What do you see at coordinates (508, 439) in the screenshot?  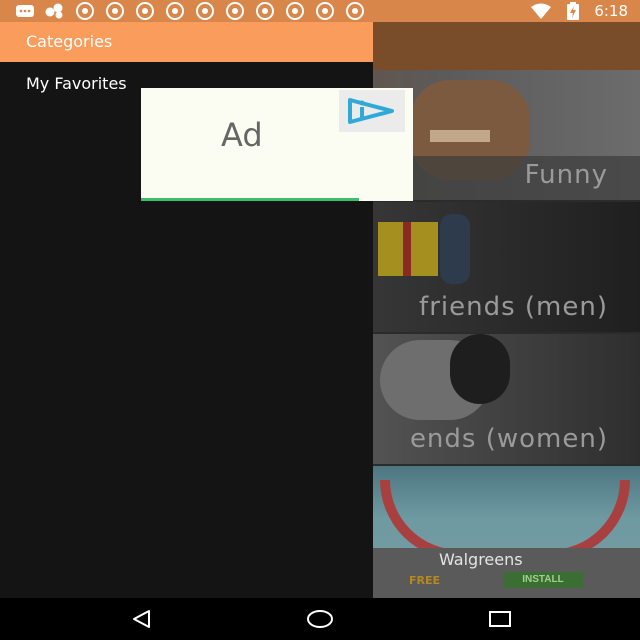 I see `category-label: ends (women)` at bounding box center [508, 439].